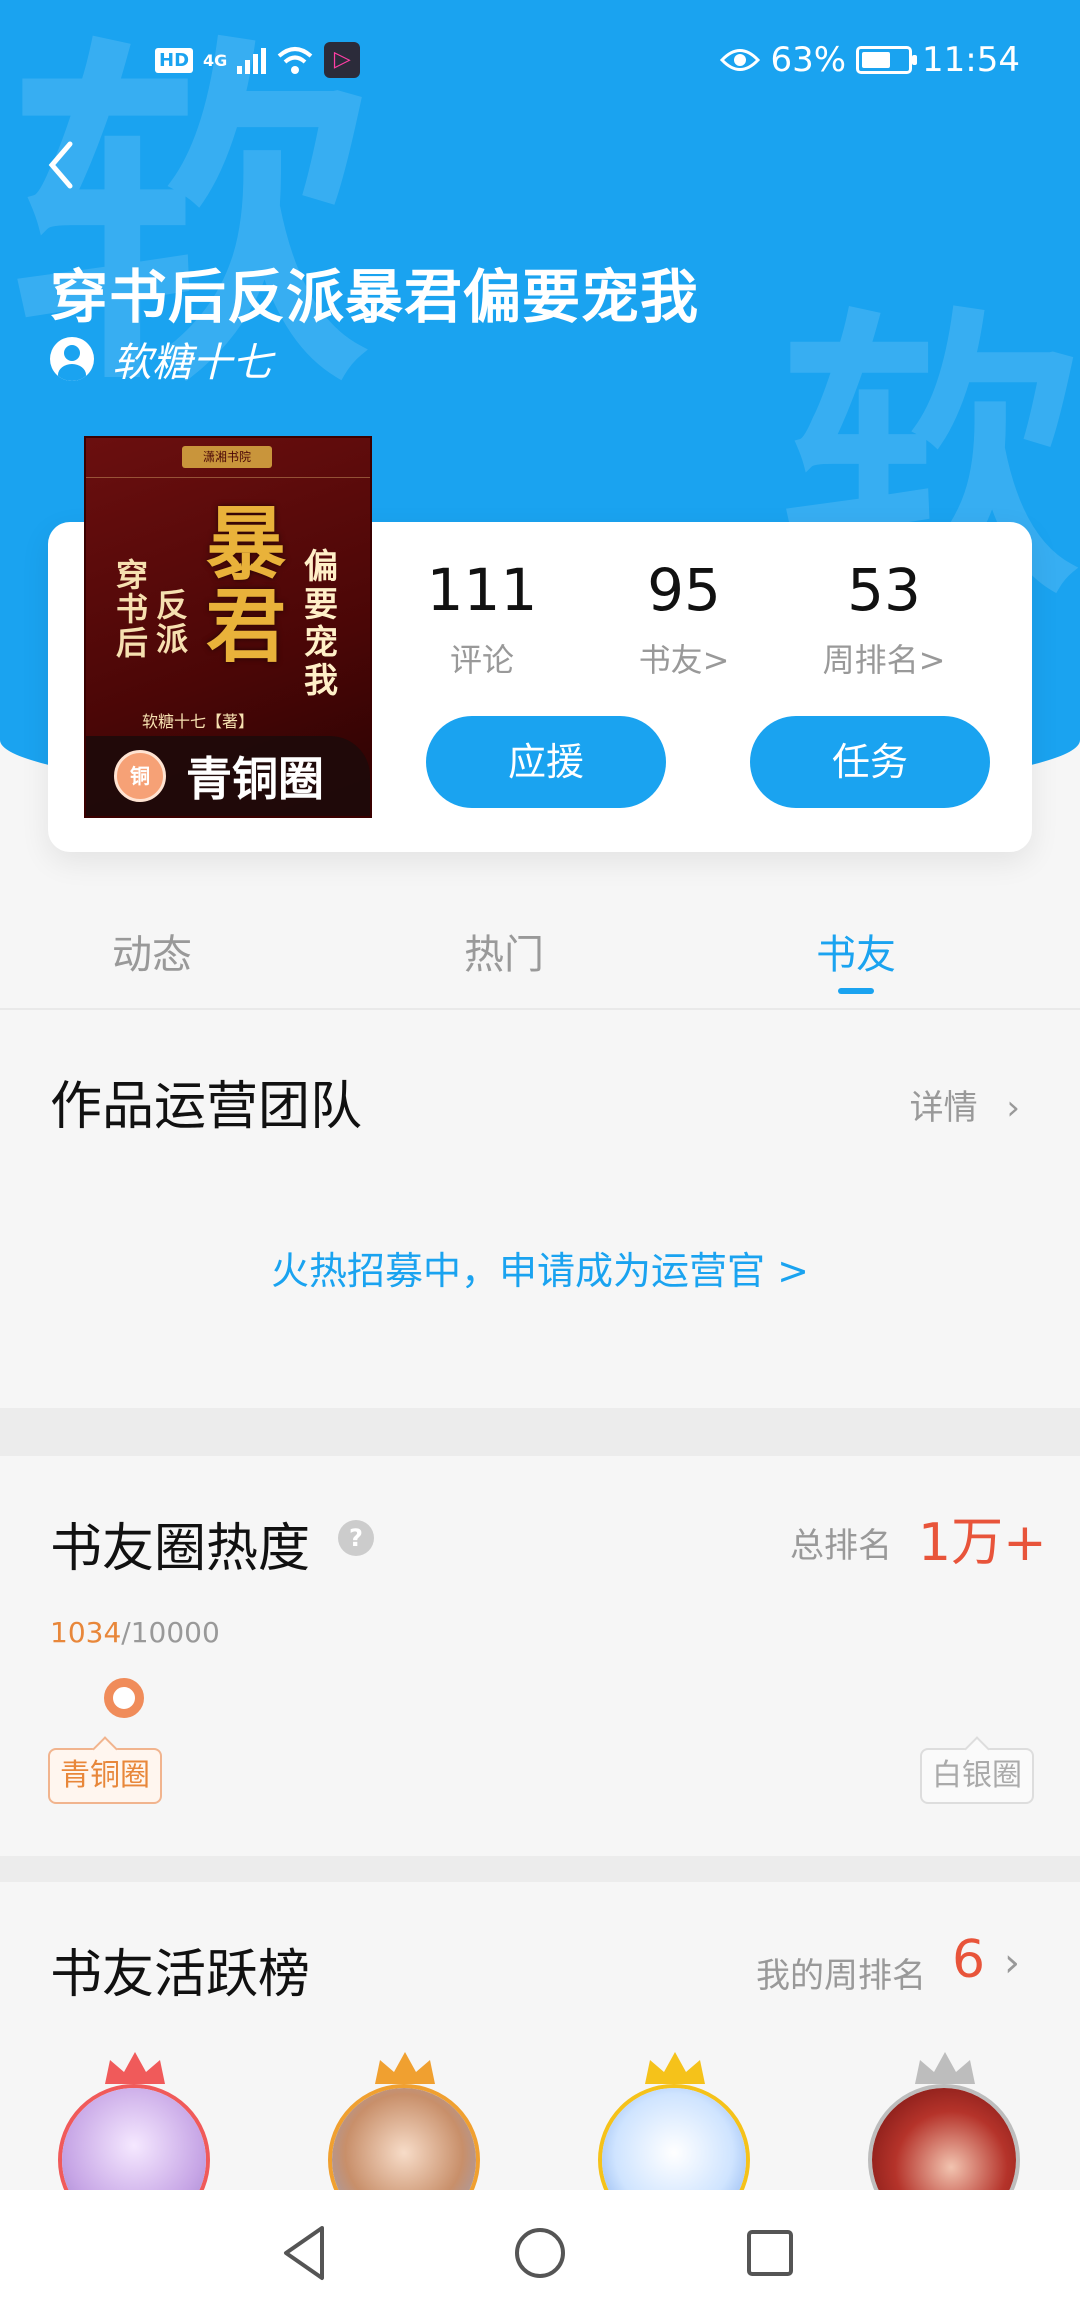 This screenshot has width=1080, height=2310. What do you see at coordinates (504, 951) in the screenshot?
I see `tab-hot: 热门` at bounding box center [504, 951].